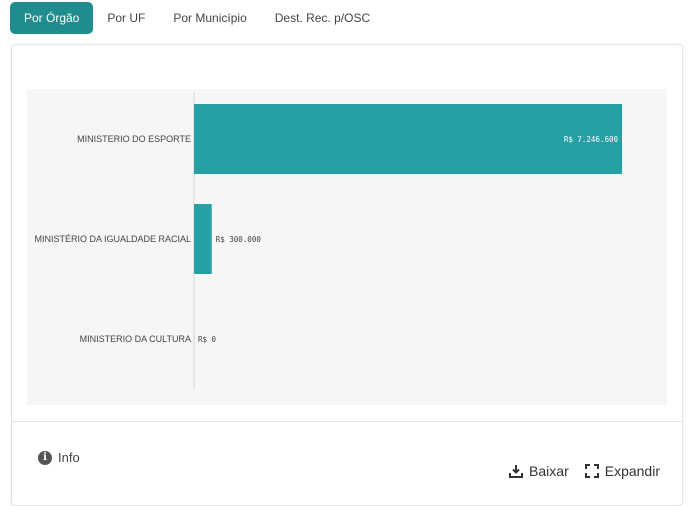 The width and height of the screenshot is (688, 506). Describe the element at coordinates (52, 18) in the screenshot. I see `tab-por-orgao: Por Órgão` at that location.